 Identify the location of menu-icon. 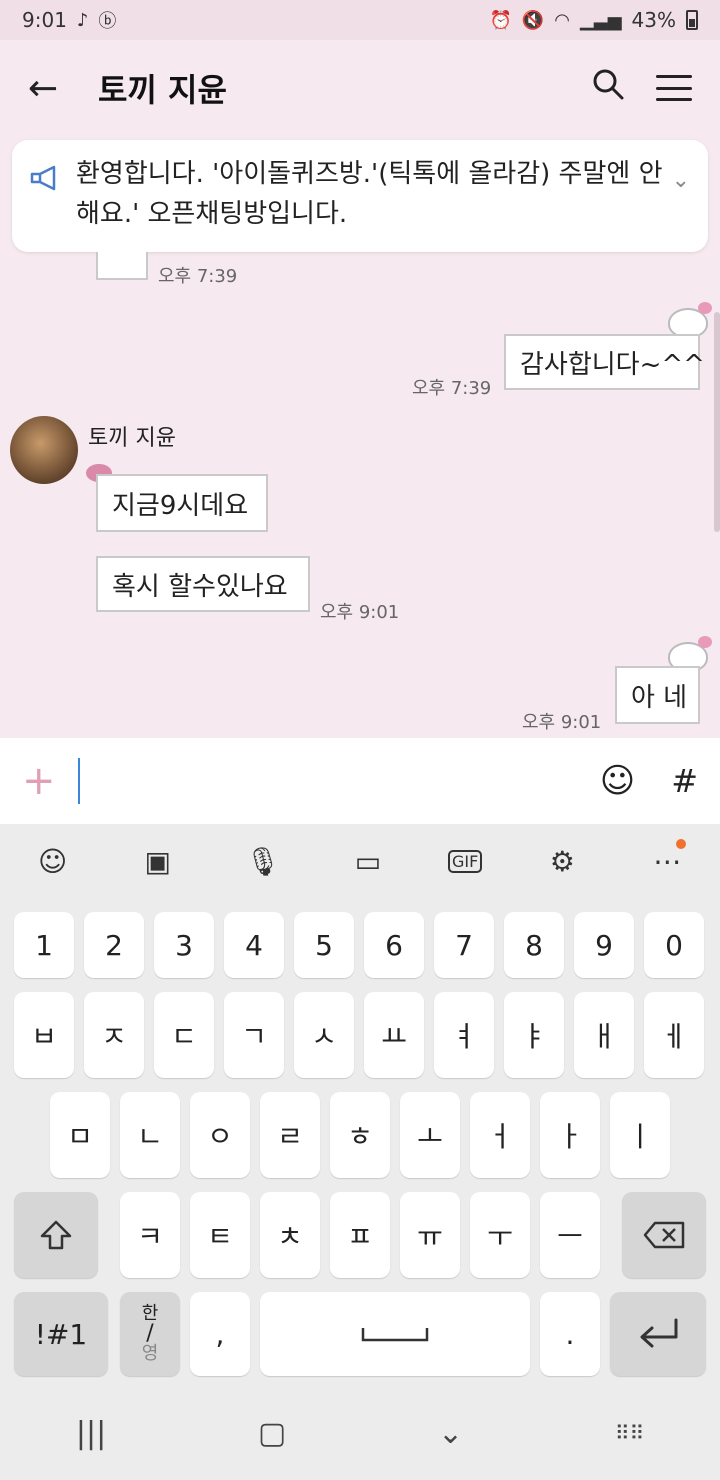
(674, 88).